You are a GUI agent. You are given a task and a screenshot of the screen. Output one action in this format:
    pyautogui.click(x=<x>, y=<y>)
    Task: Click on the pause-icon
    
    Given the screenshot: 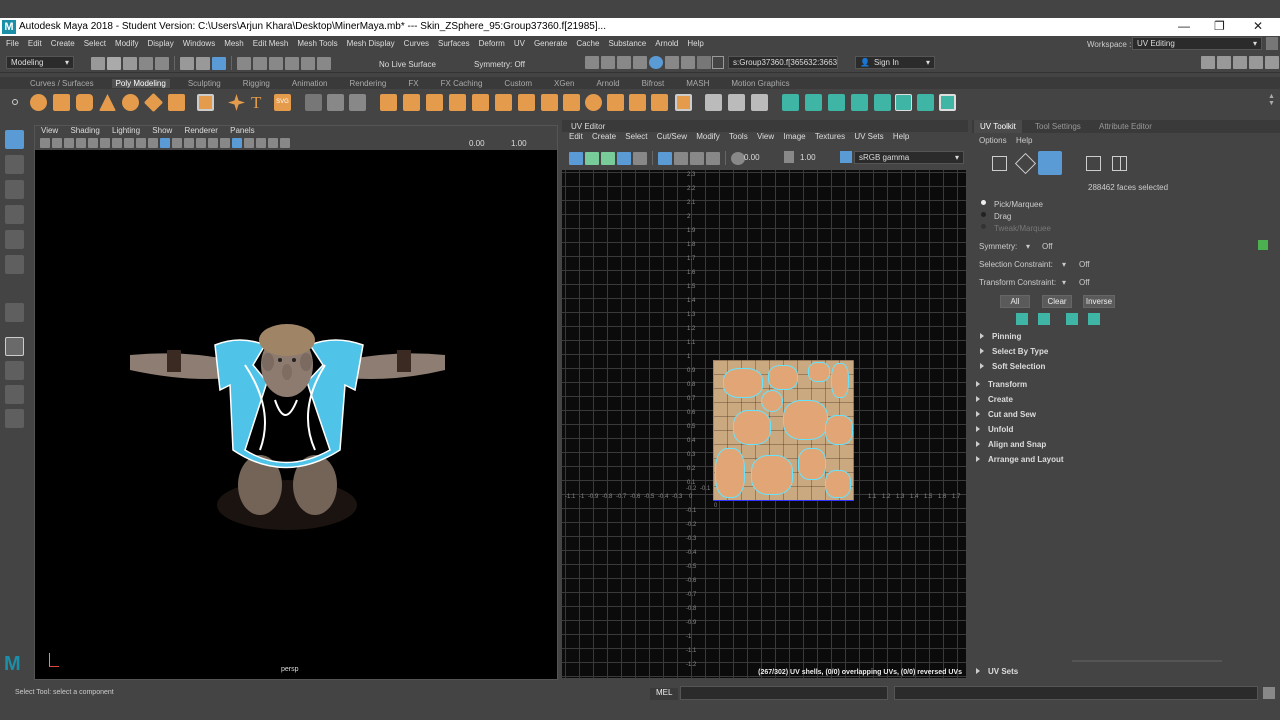 What is the action you would take?
    pyautogui.click(x=704, y=62)
    